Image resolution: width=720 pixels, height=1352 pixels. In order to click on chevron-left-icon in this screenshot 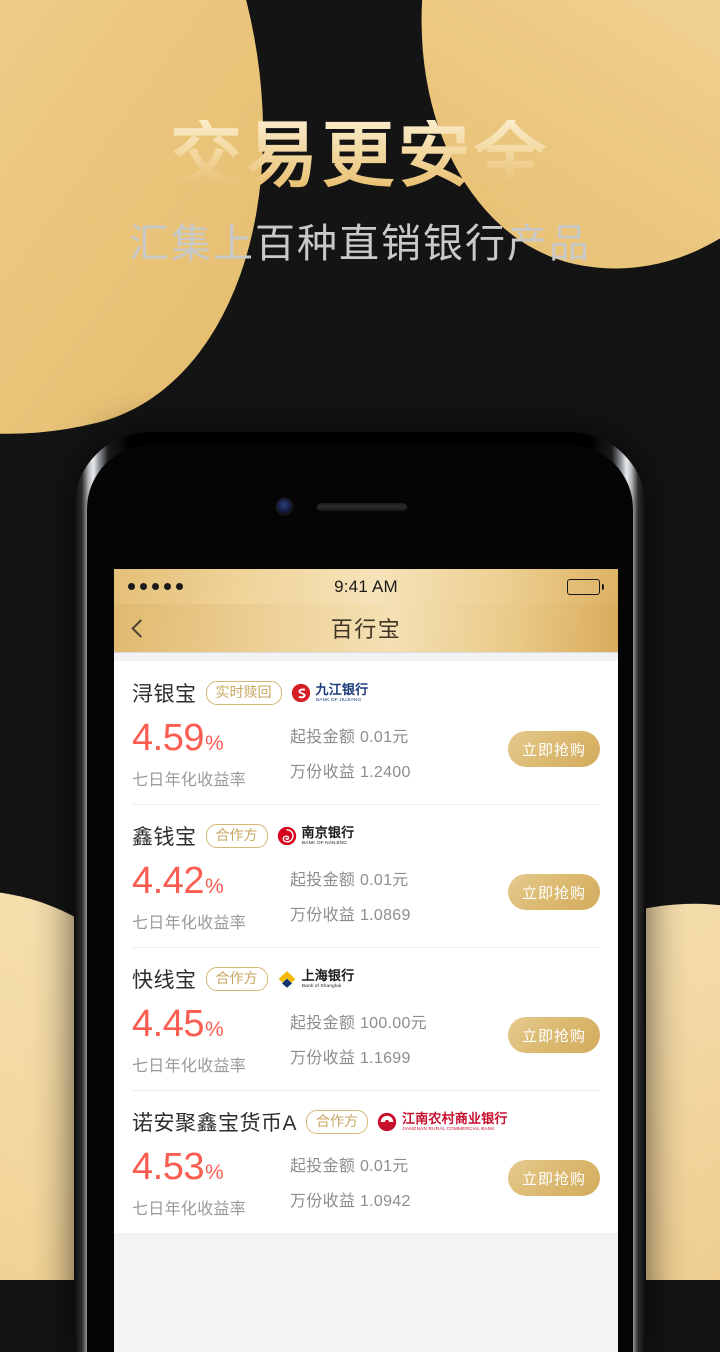, I will do `click(140, 628)`.